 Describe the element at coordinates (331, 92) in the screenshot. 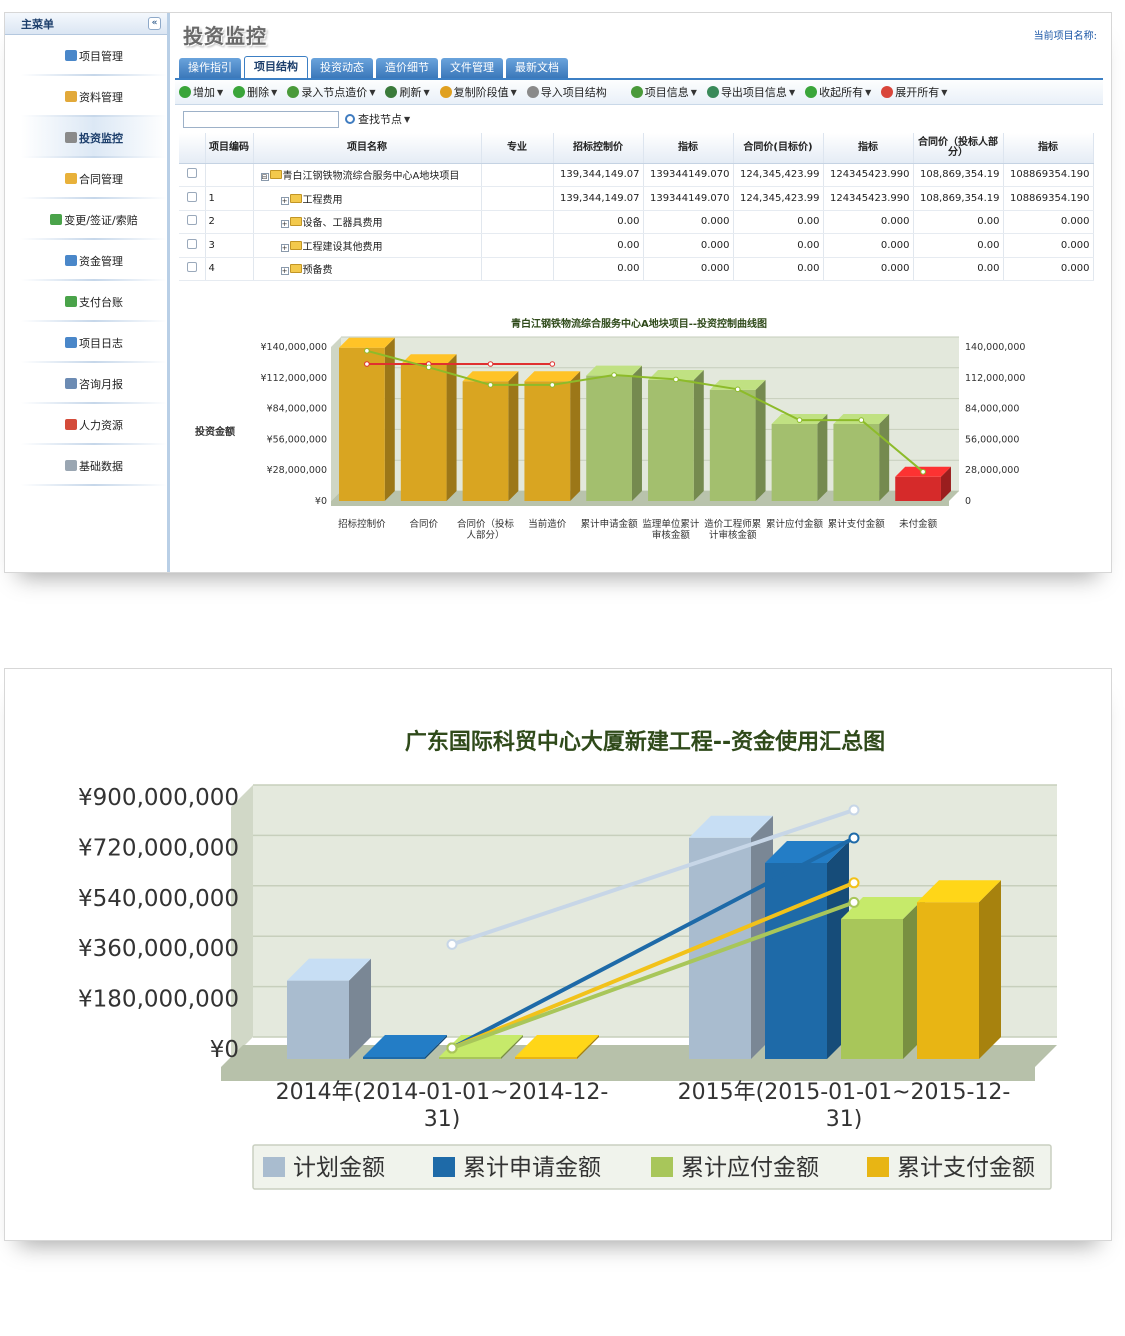

I see `toolbar-button-pencil: 录入节点造价 ▼` at that location.